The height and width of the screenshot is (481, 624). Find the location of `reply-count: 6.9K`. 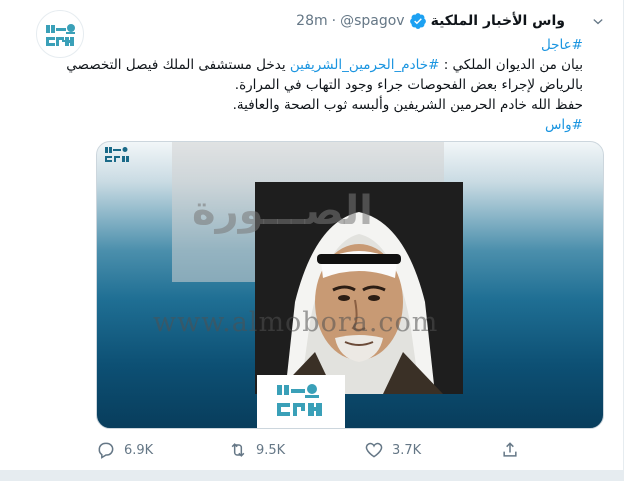

reply-count: 6.9K is located at coordinates (139, 450).